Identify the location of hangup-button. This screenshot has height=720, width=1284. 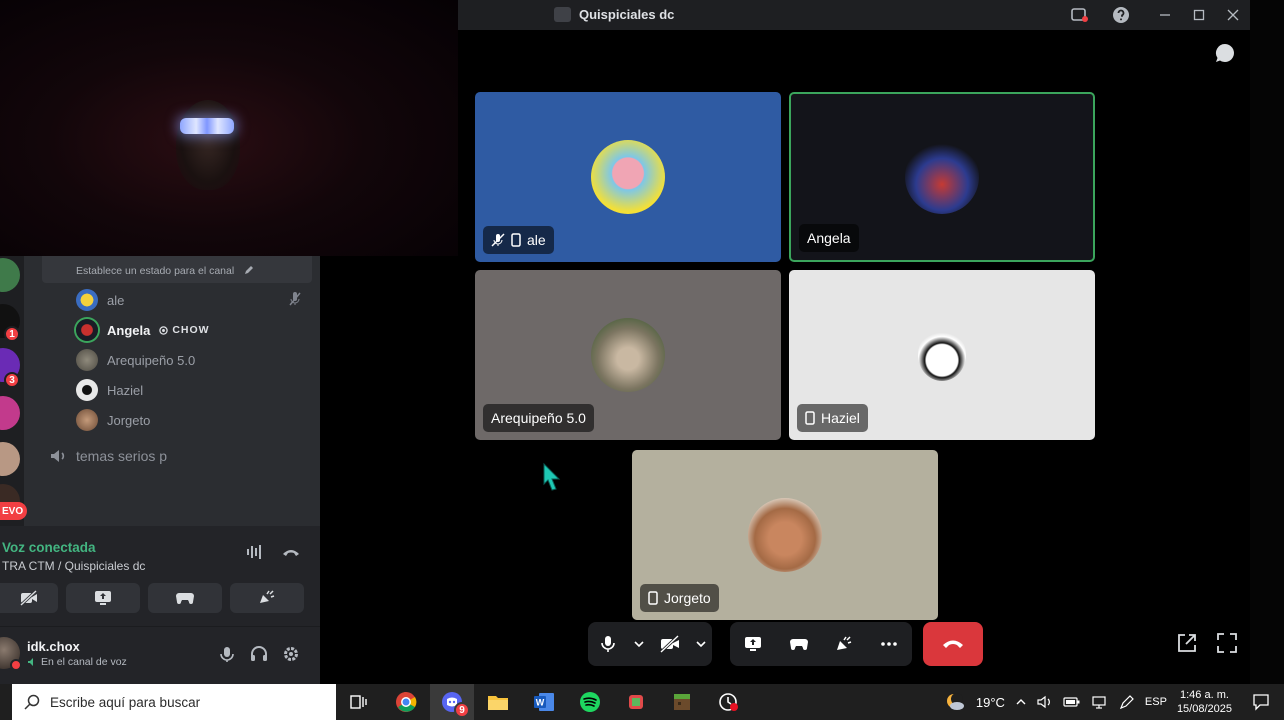
(953, 644).